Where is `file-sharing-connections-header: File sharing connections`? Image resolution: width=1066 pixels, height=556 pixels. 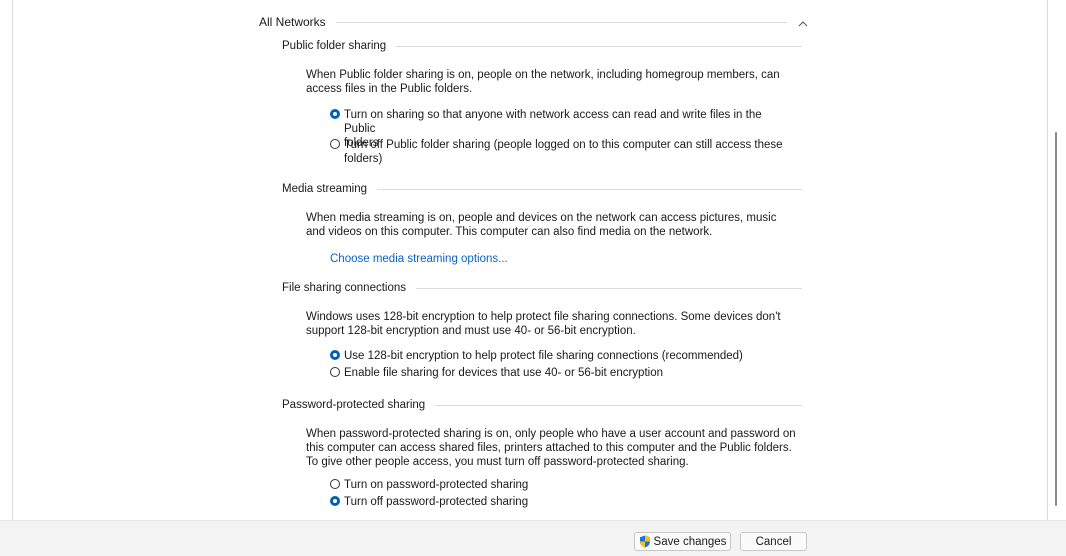 file-sharing-connections-header: File sharing connections is located at coordinates (542, 288).